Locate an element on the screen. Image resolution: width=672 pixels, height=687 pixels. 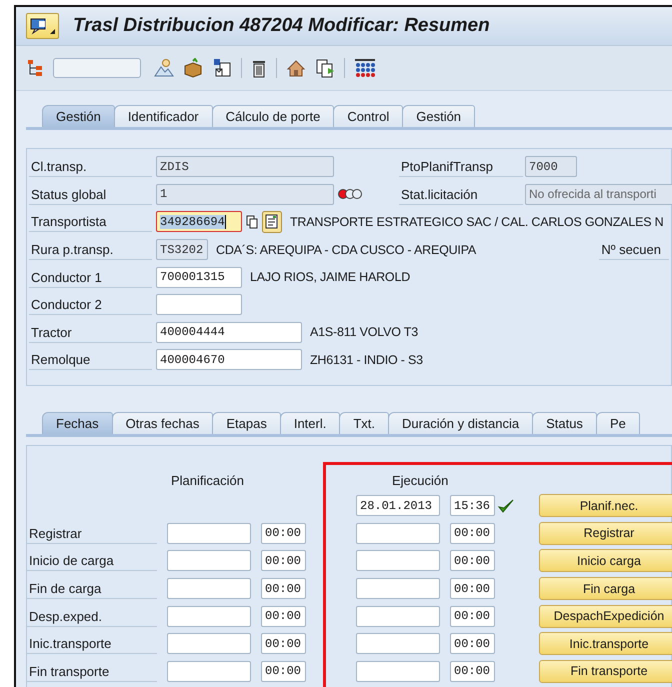
field-label: Cl.transp. is located at coordinates (90, 167).